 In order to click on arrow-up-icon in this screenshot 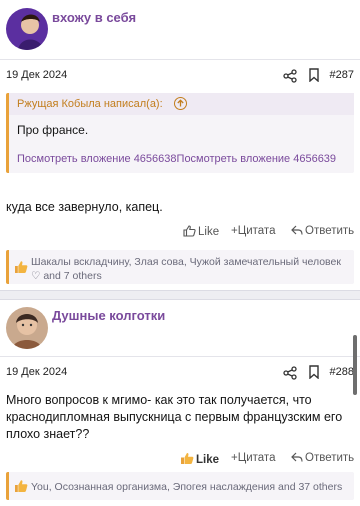, I will do `click(180, 103)`.